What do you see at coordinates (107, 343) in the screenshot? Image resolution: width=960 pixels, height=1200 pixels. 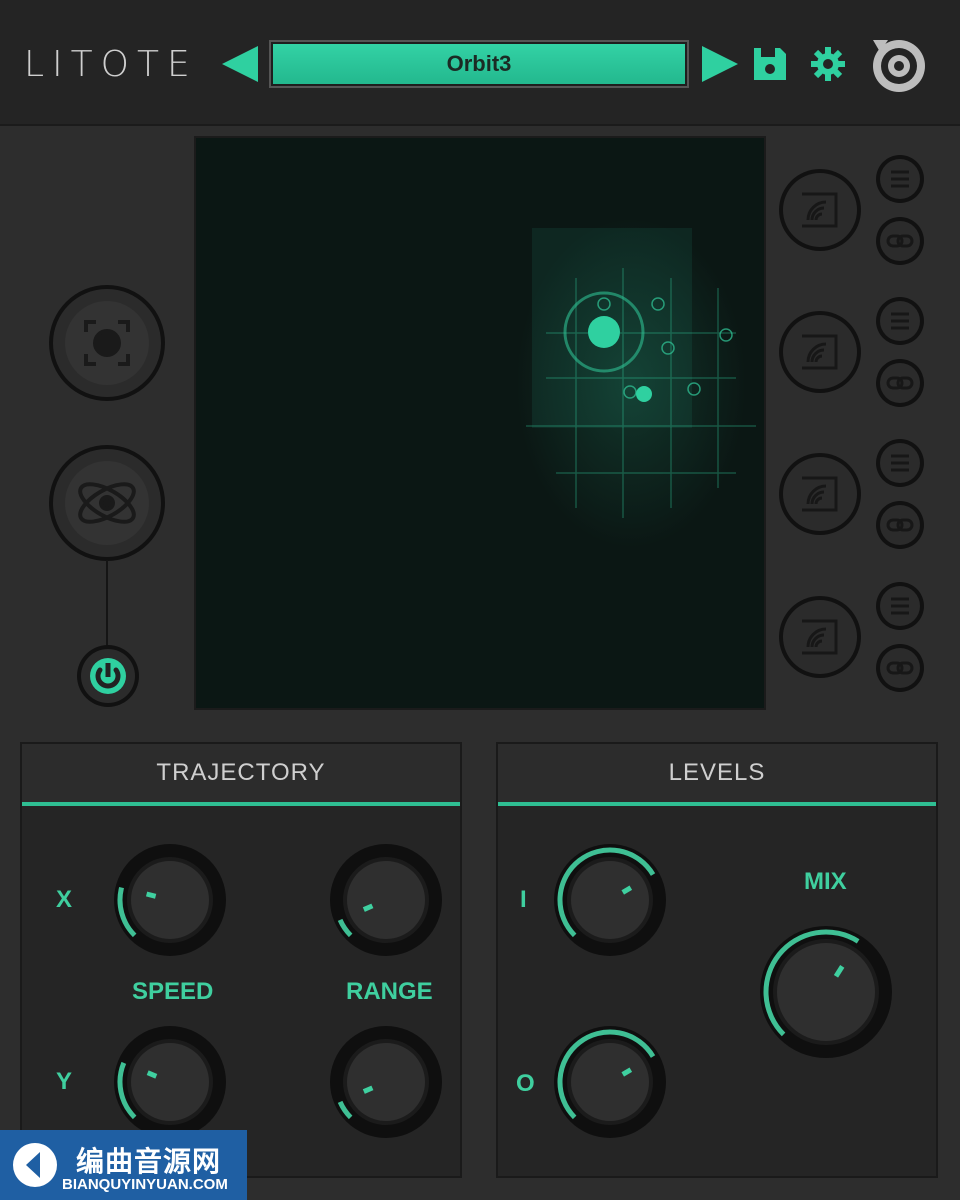 I see `focus-button` at bounding box center [107, 343].